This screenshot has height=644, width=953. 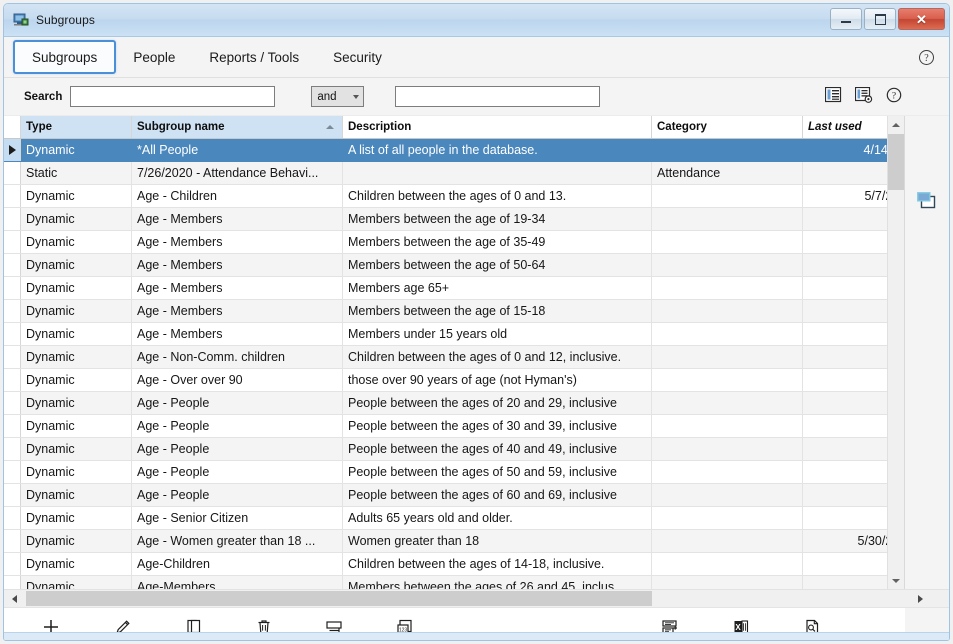 What do you see at coordinates (894, 95) in the screenshot?
I see `search-help-icon: ?` at bounding box center [894, 95].